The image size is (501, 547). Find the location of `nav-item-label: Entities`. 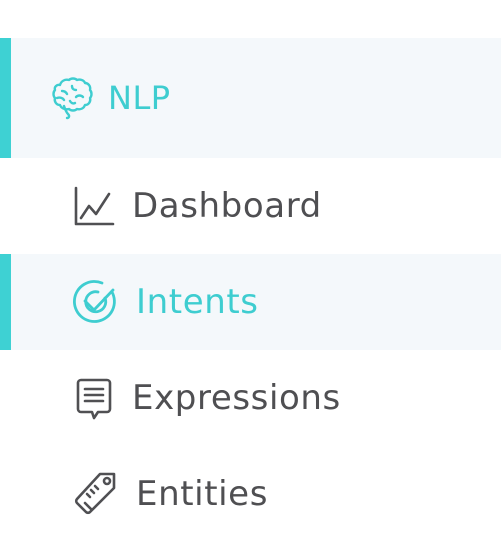

nav-item-label: Entities is located at coordinates (202, 494).